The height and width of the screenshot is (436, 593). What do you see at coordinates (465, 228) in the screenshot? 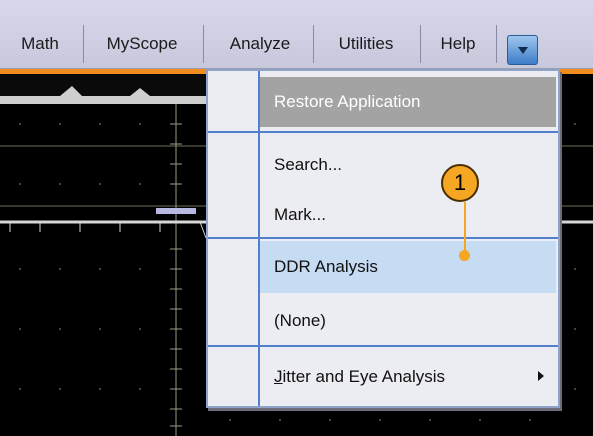
I see `callout-leader-line` at bounding box center [465, 228].